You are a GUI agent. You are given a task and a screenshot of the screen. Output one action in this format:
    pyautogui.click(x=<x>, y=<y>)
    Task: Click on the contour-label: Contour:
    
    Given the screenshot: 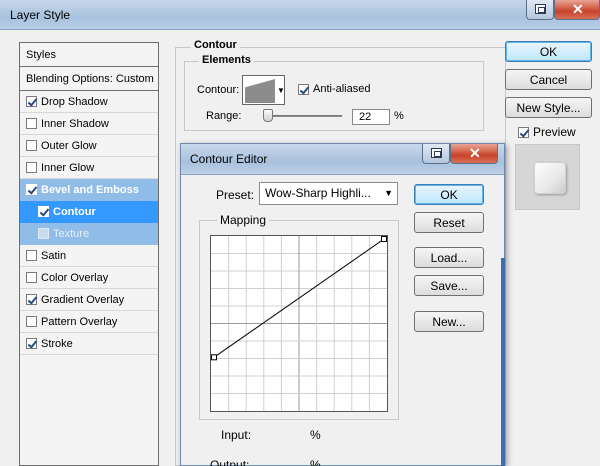 What is the action you would take?
    pyautogui.click(x=218, y=90)
    